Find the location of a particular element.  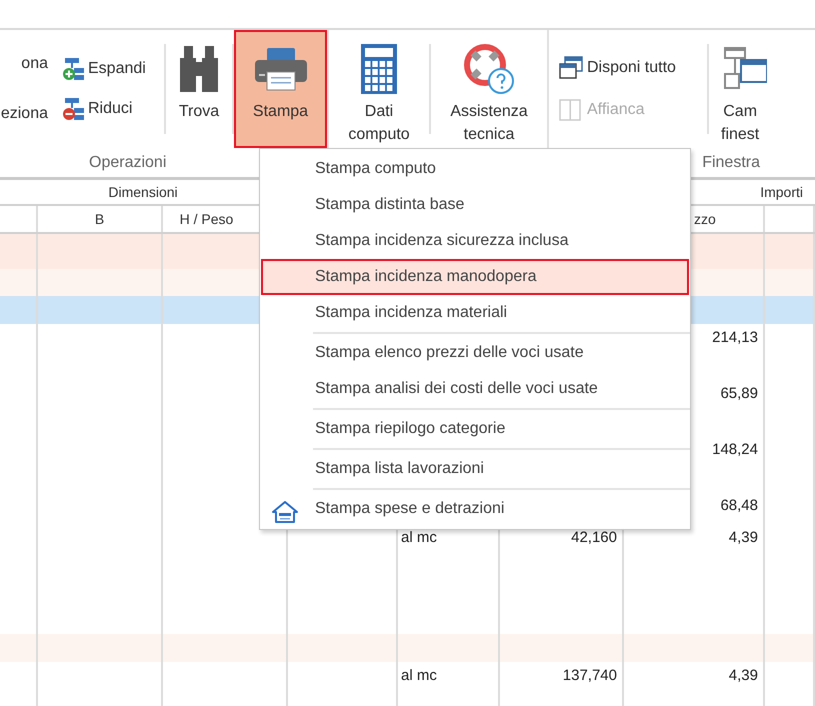

table-cell-text: 148,24 is located at coordinates (735, 450).